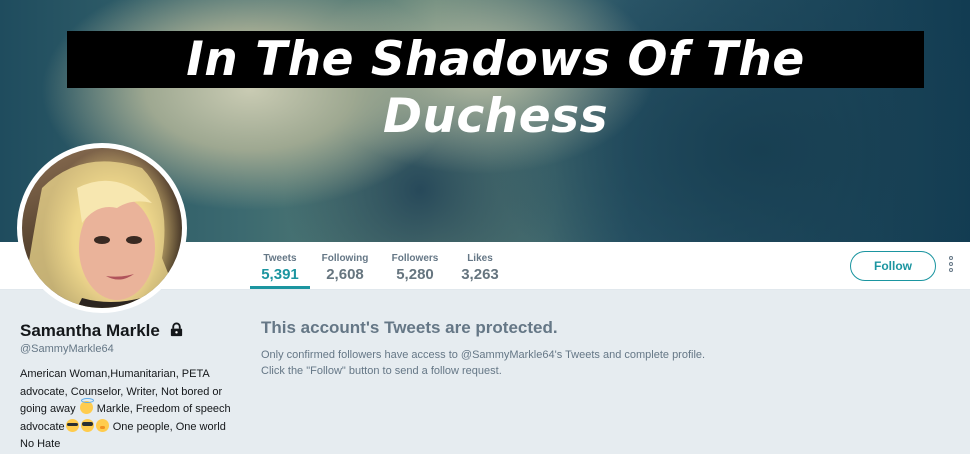  What do you see at coordinates (345, 274) in the screenshot?
I see `nav-following-count: 2,608` at bounding box center [345, 274].